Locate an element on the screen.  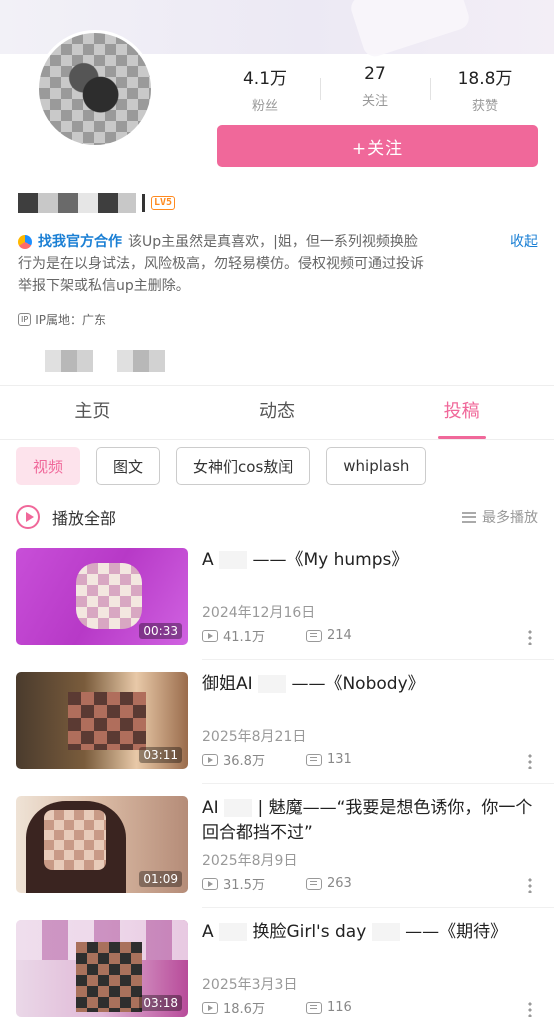
video-thumbnail: 00:33 is located at coordinates (102, 596).